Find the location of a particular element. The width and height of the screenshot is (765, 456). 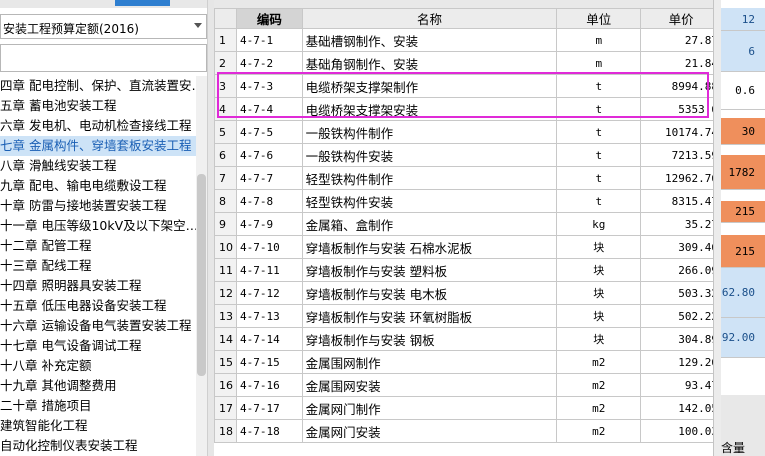

name-cell: 基础角钢制作、安装 is located at coordinates (429, 63).